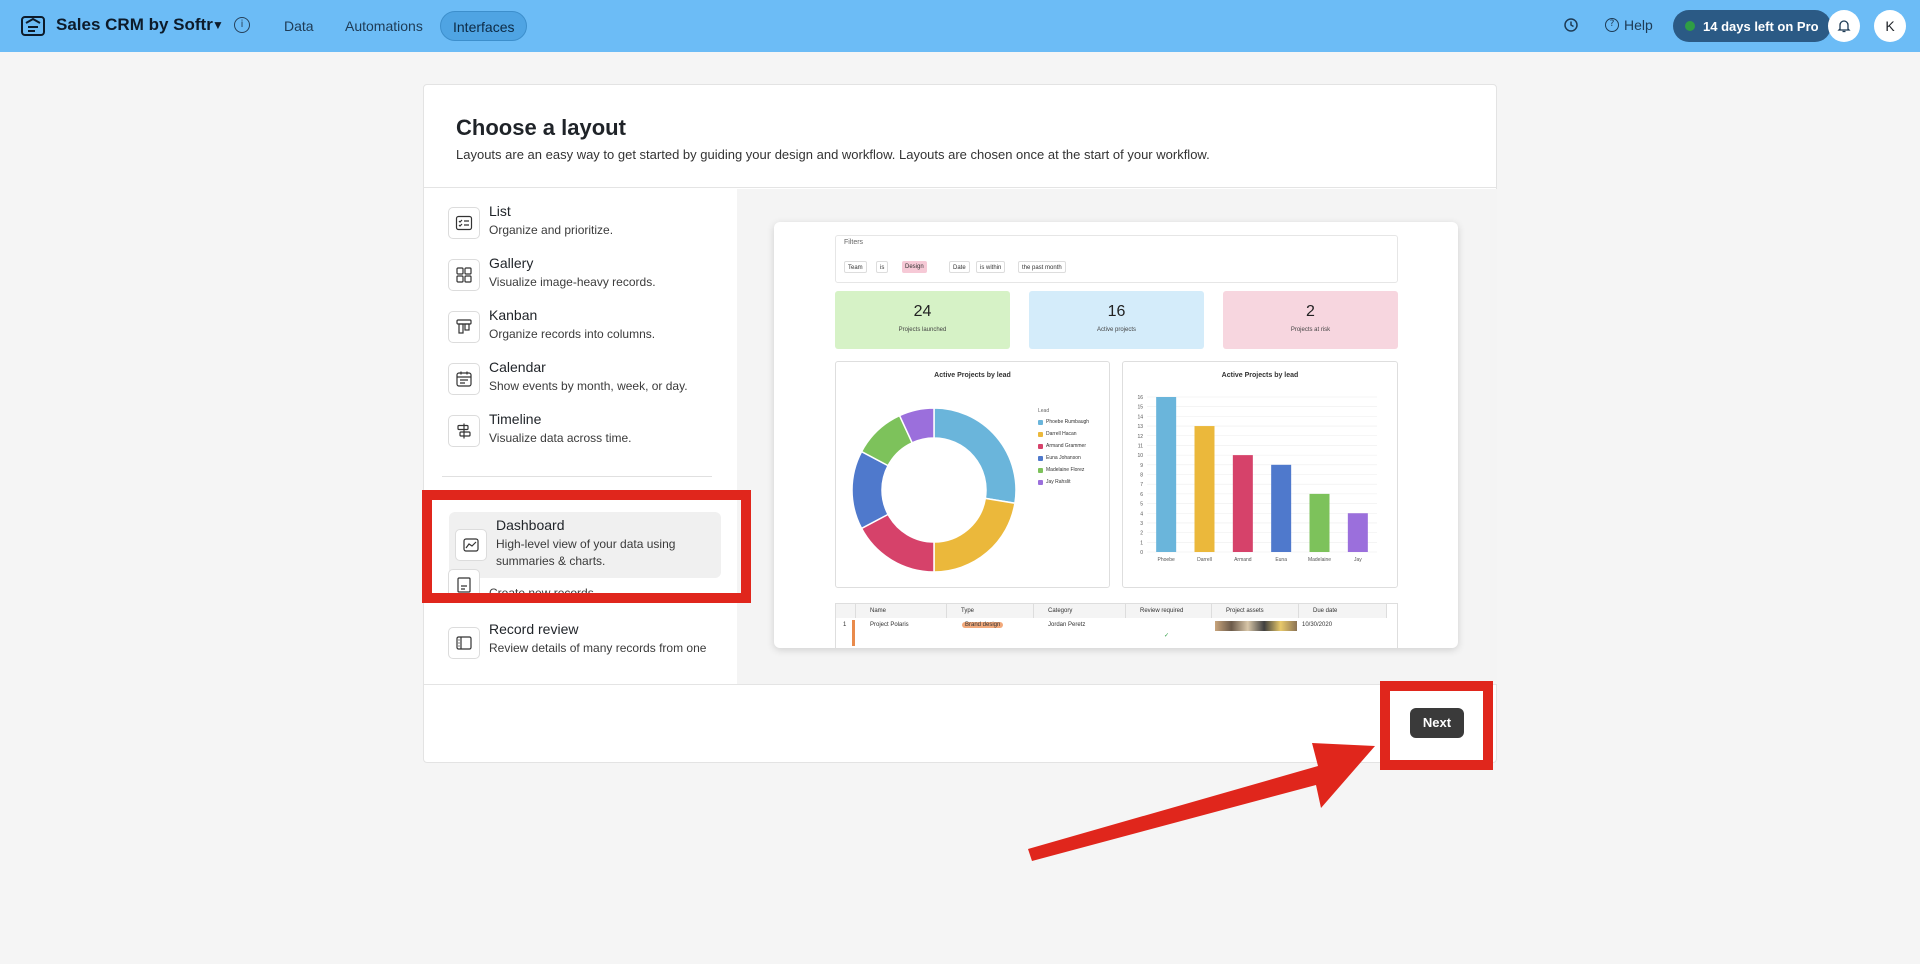 This screenshot has height=964, width=1920. I want to click on y-tick-label: 15, so click(1140, 408).